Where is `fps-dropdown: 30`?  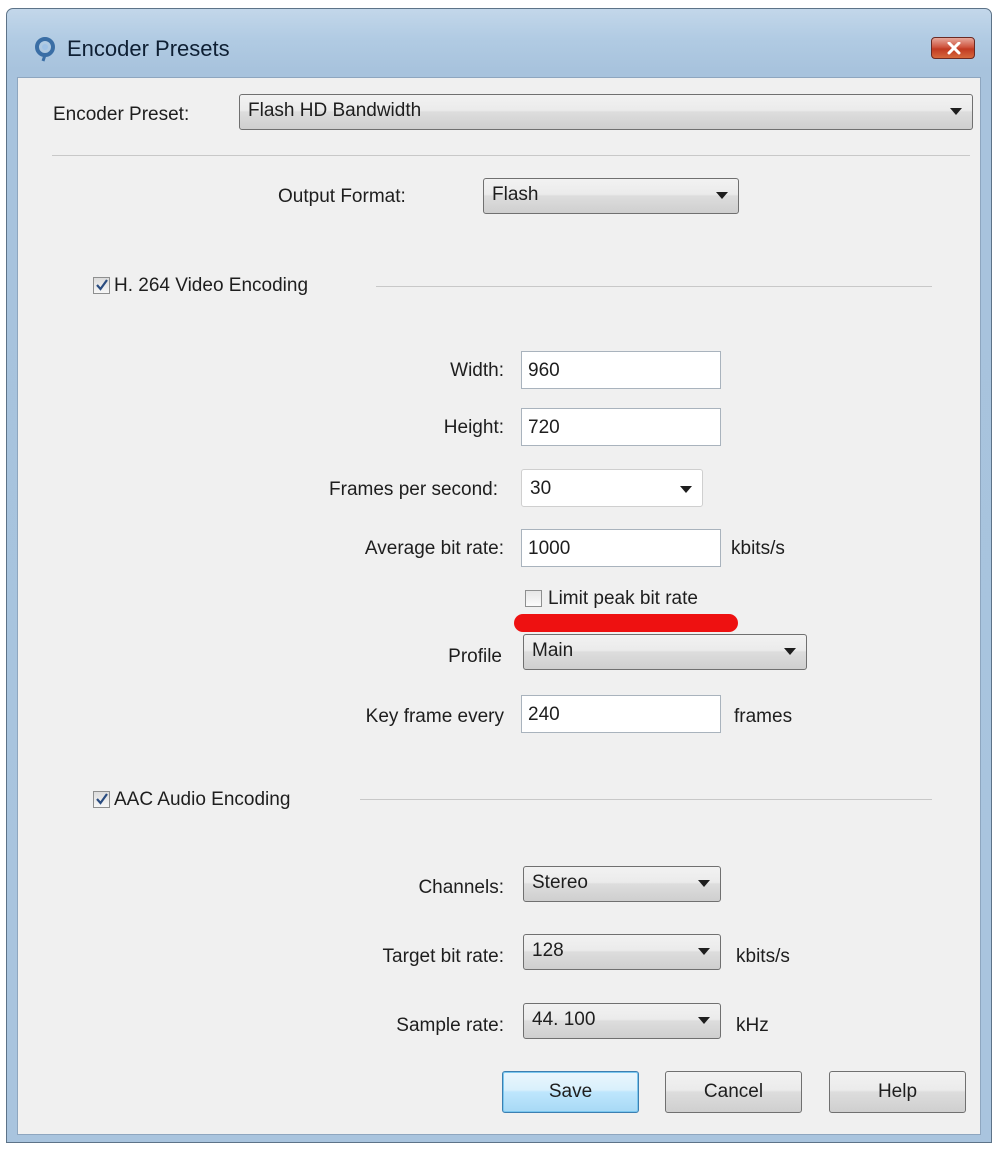 fps-dropdown: 30 is located at coordinates (612, 488).